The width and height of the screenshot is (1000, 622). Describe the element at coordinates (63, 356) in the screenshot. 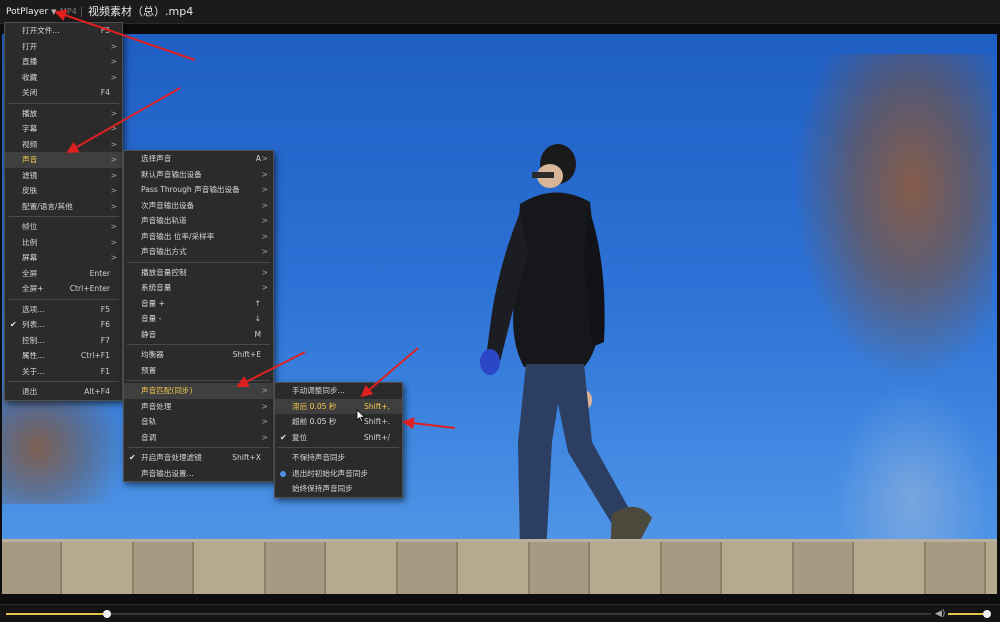

I see `menu-item: 属性... Ctrl+F1` at that location.